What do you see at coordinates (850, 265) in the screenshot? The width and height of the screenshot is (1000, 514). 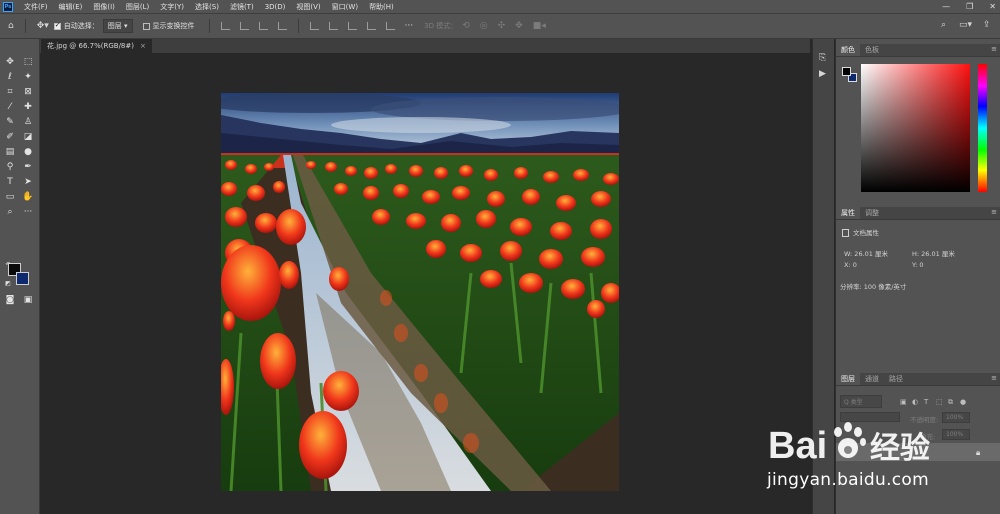 I see `x-value: X: 0` at bounding box center [850, 265].